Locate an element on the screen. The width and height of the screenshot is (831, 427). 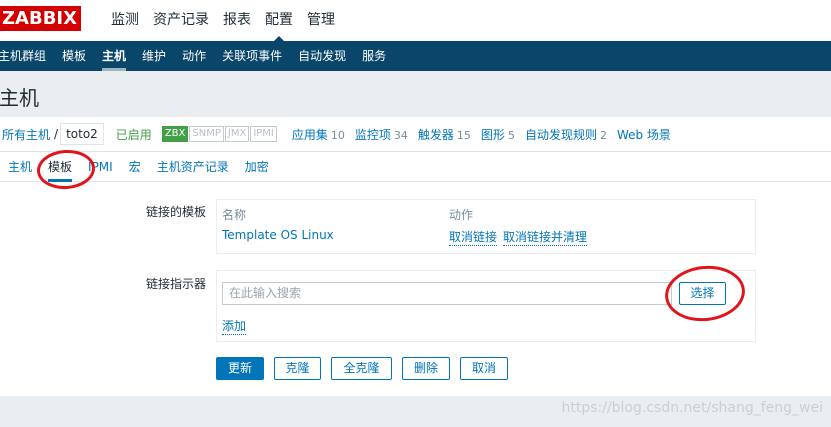
add-template-link: 添加 is located at coordinates (234, 326).